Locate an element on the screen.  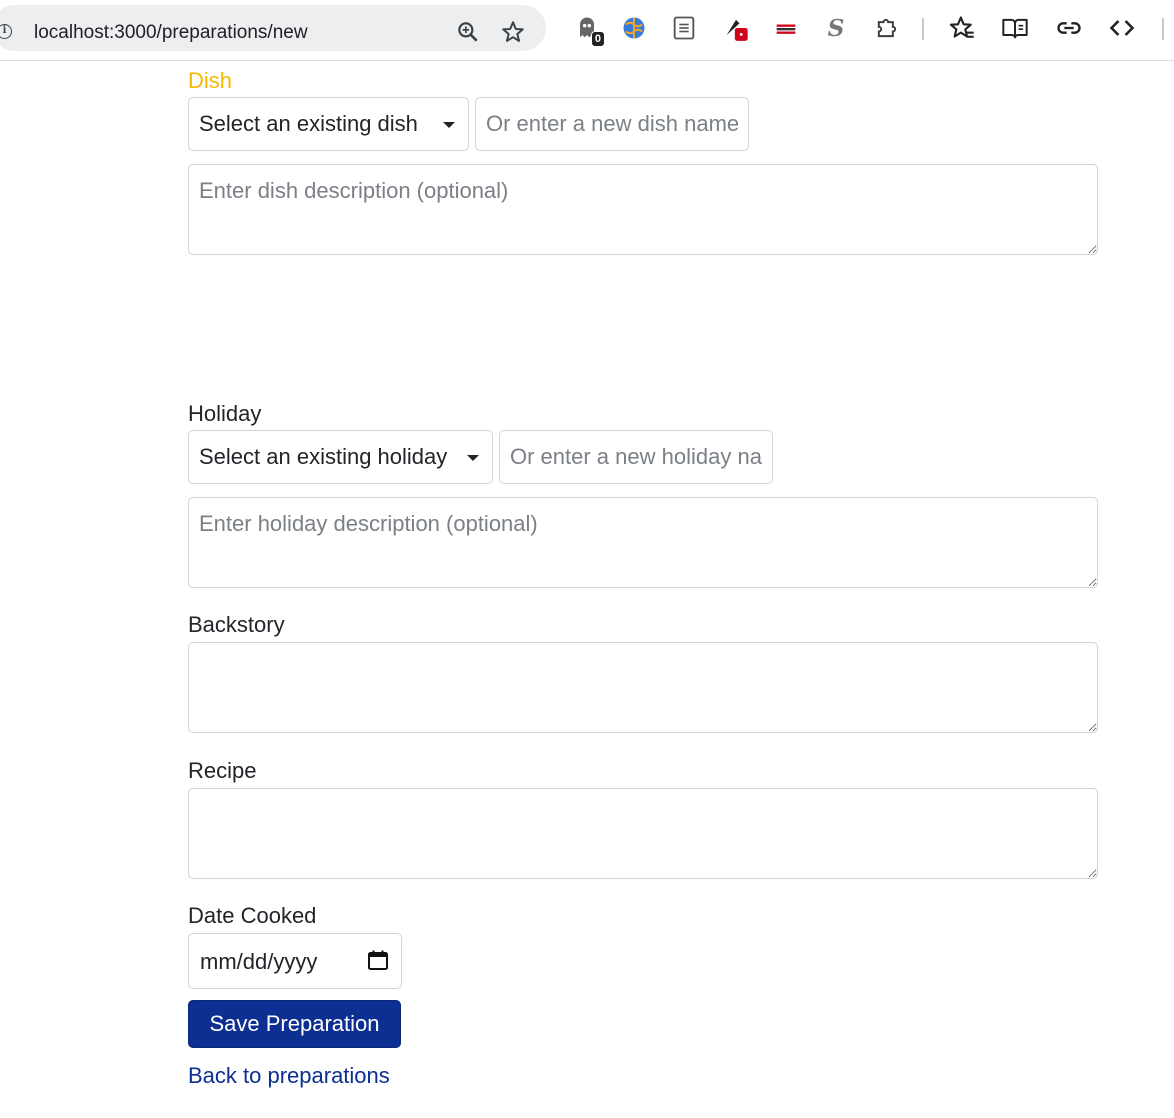
reading-list-icon is located at coordinates (1015, 28).